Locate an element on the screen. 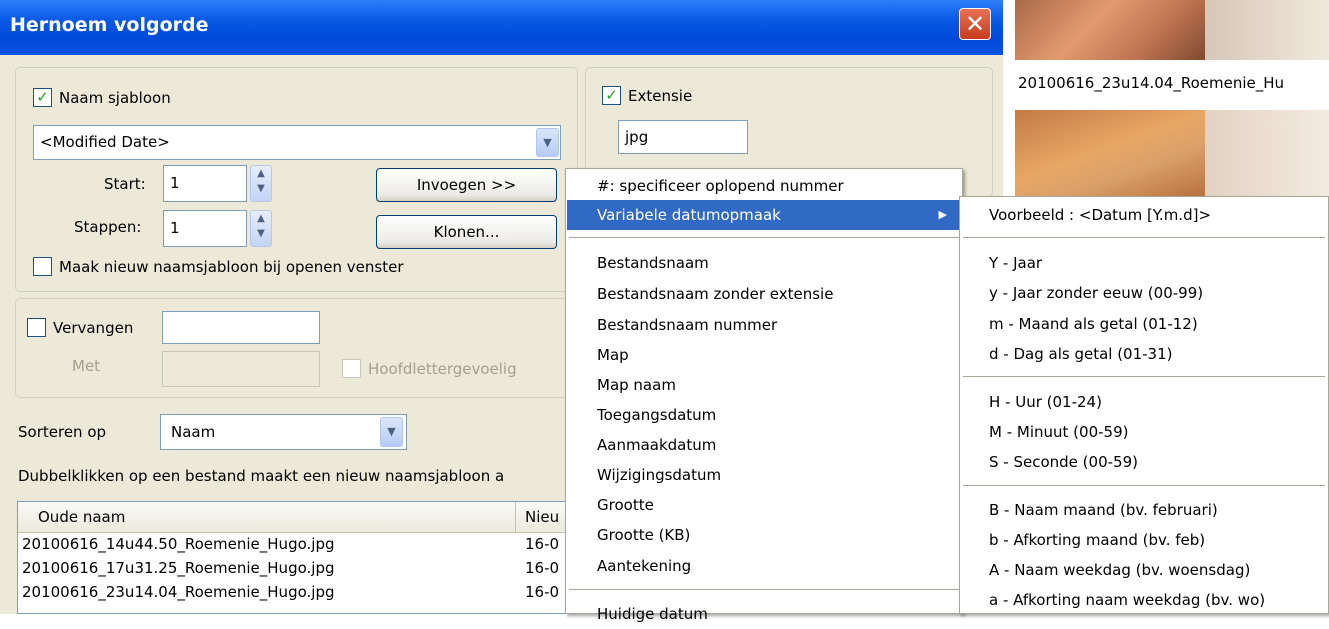 Image resolution: width=1329 pixels, height=629 pixels. submenu-item-minute: M - Minuut (00-59) is located at coordinates (1144, 432).